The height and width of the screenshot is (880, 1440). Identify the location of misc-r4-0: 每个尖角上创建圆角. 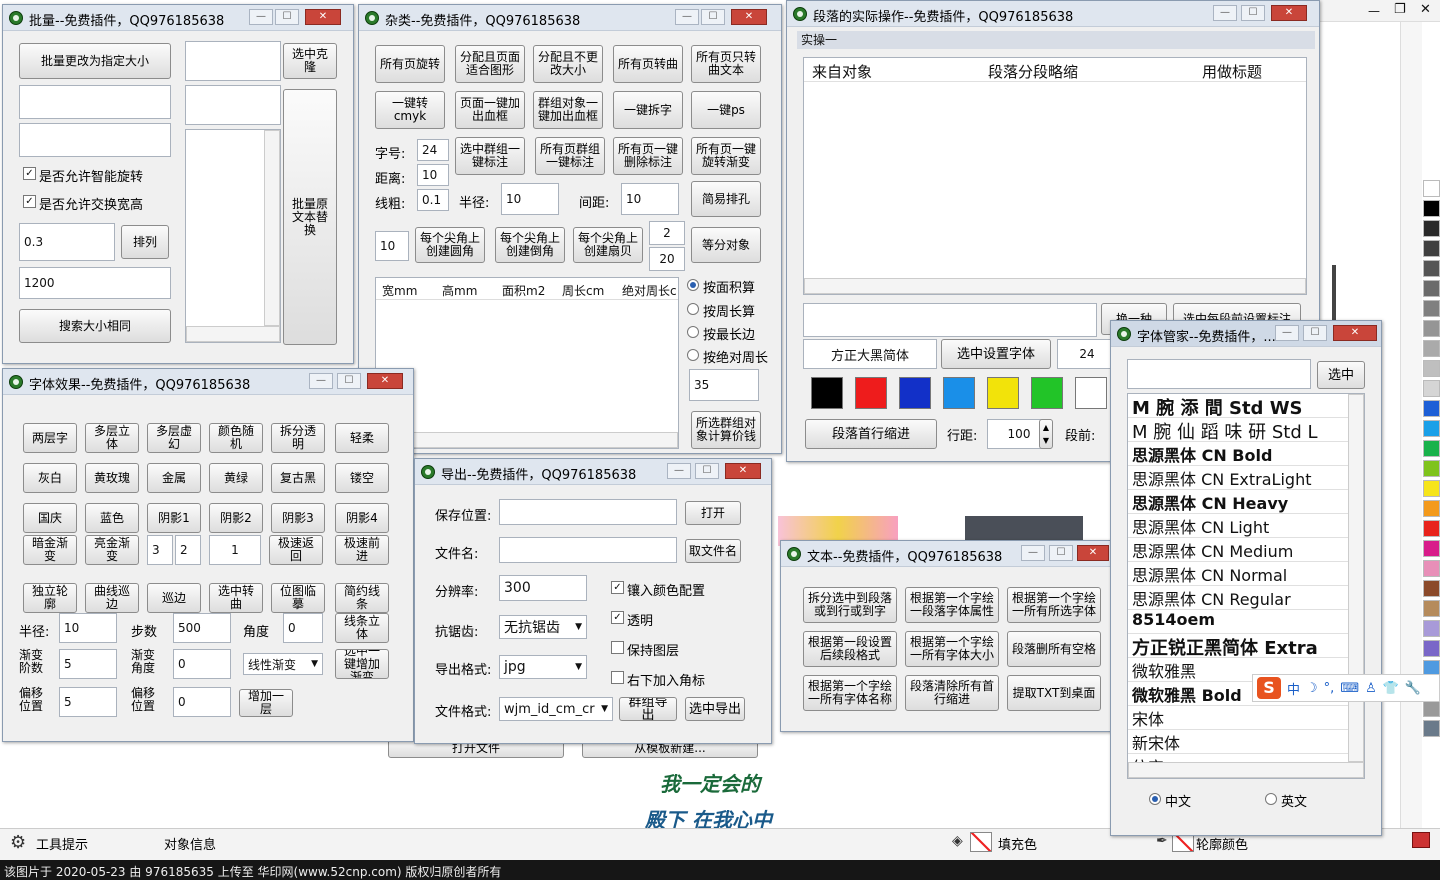
(450, 245).